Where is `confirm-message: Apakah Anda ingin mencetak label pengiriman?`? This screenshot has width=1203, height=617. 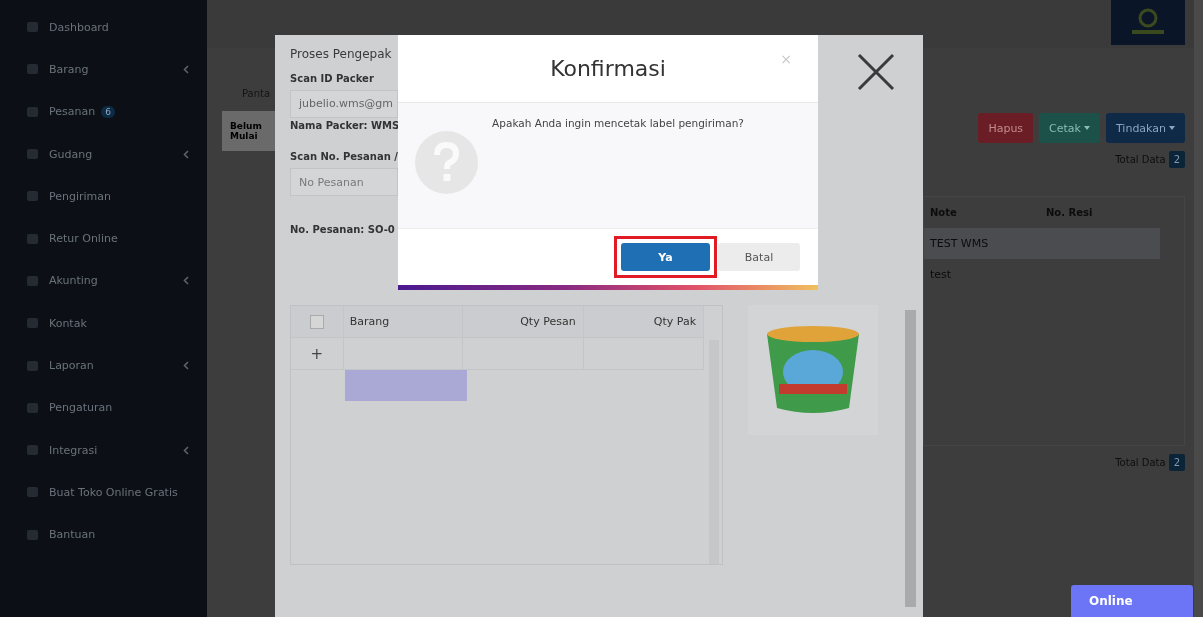
confirm-message: Apakah Anda ingin mencetak label pengiriman? is located at coordinates (618, 123).